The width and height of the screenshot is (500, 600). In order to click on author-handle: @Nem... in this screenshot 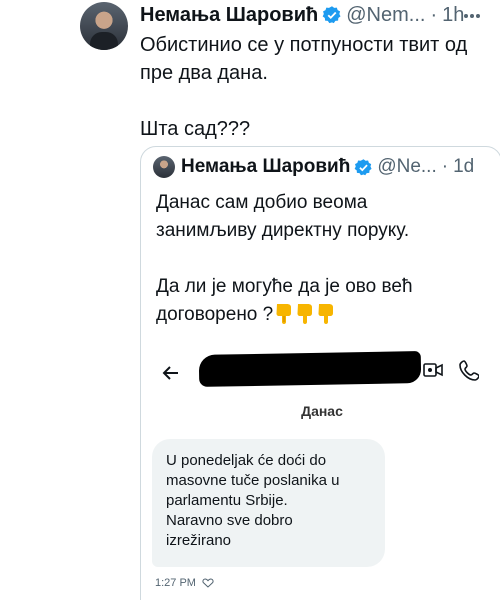, I will do `click(385, 15)`.